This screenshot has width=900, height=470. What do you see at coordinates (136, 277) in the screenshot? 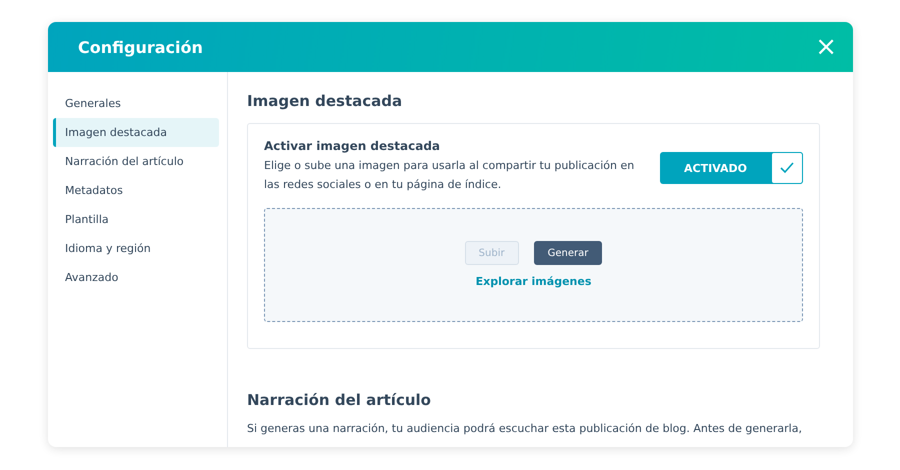
I see `sidebar-item: Avanzado` at bounding box center [136, 277].